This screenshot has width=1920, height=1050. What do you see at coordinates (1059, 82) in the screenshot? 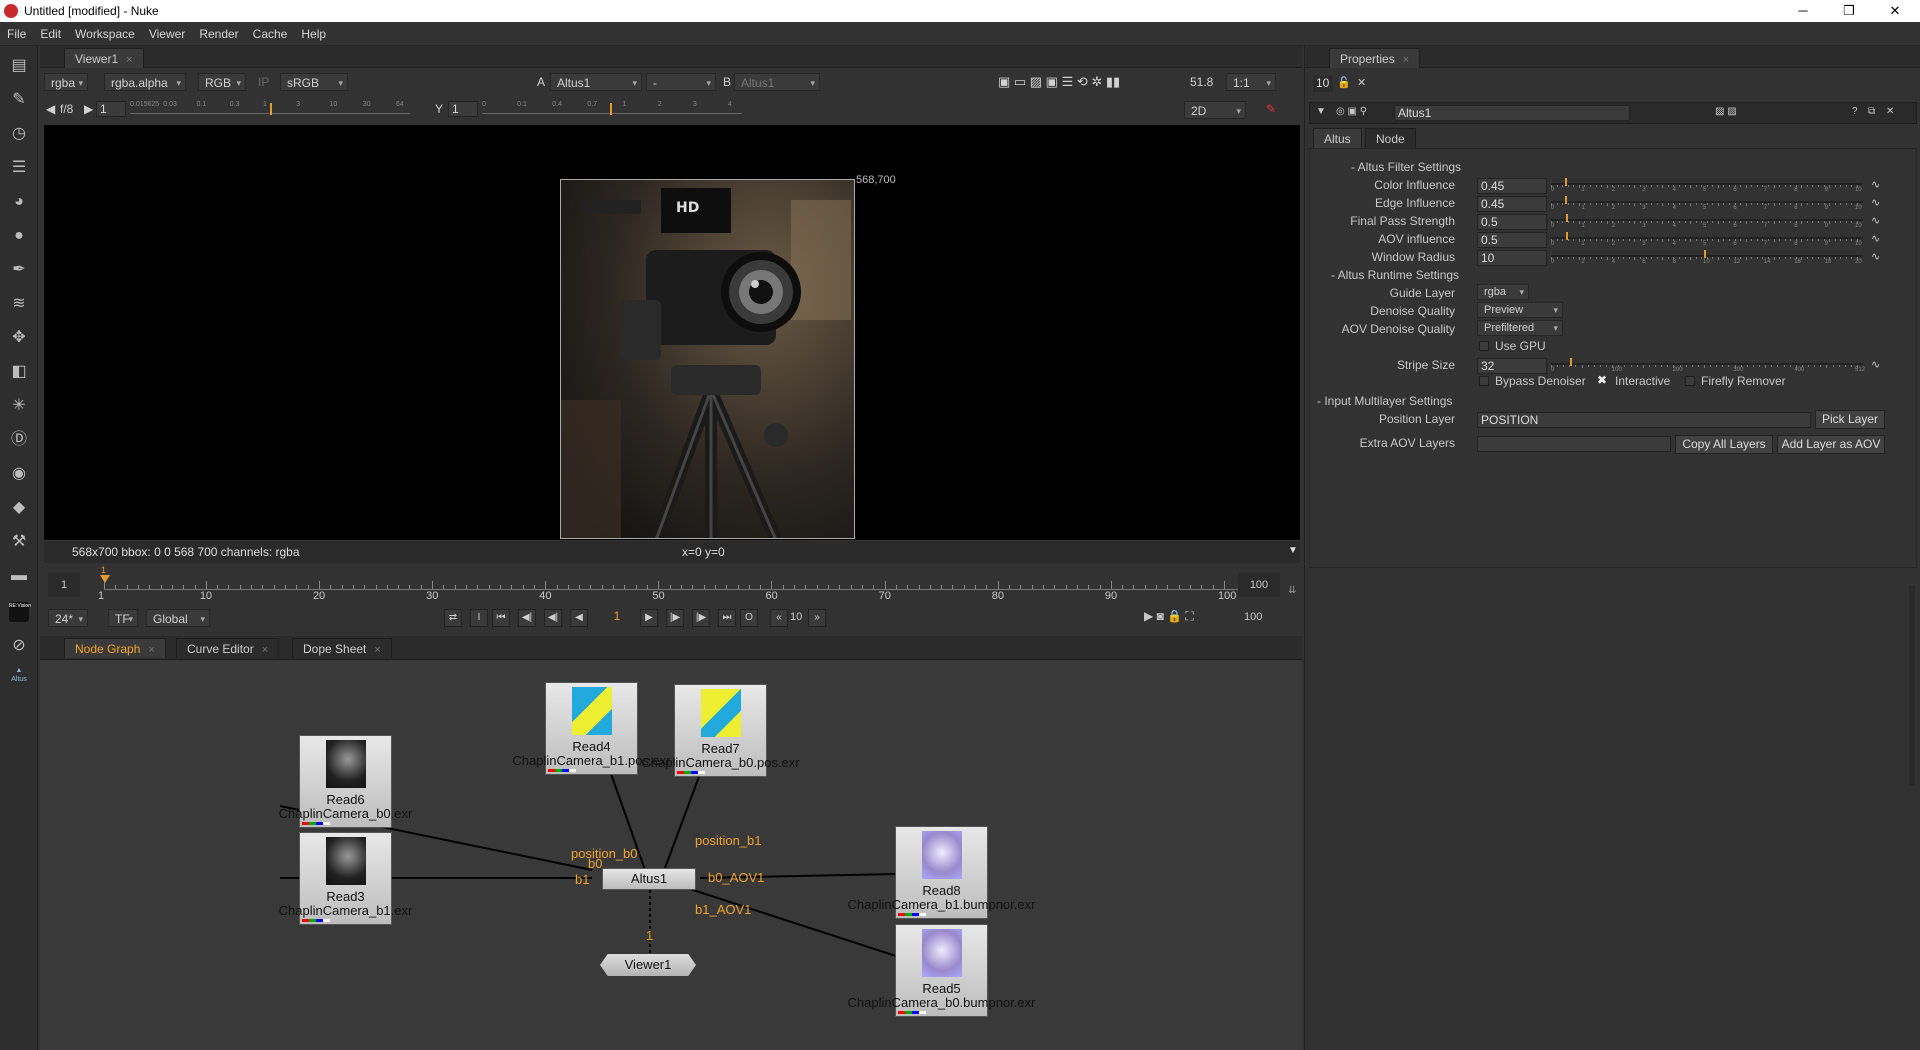
I see `viewer-icons: ▣ ▭ ▨ ▣ ☰ ⟲ ✲ ▮▮` at bounding box center [1059, 82].